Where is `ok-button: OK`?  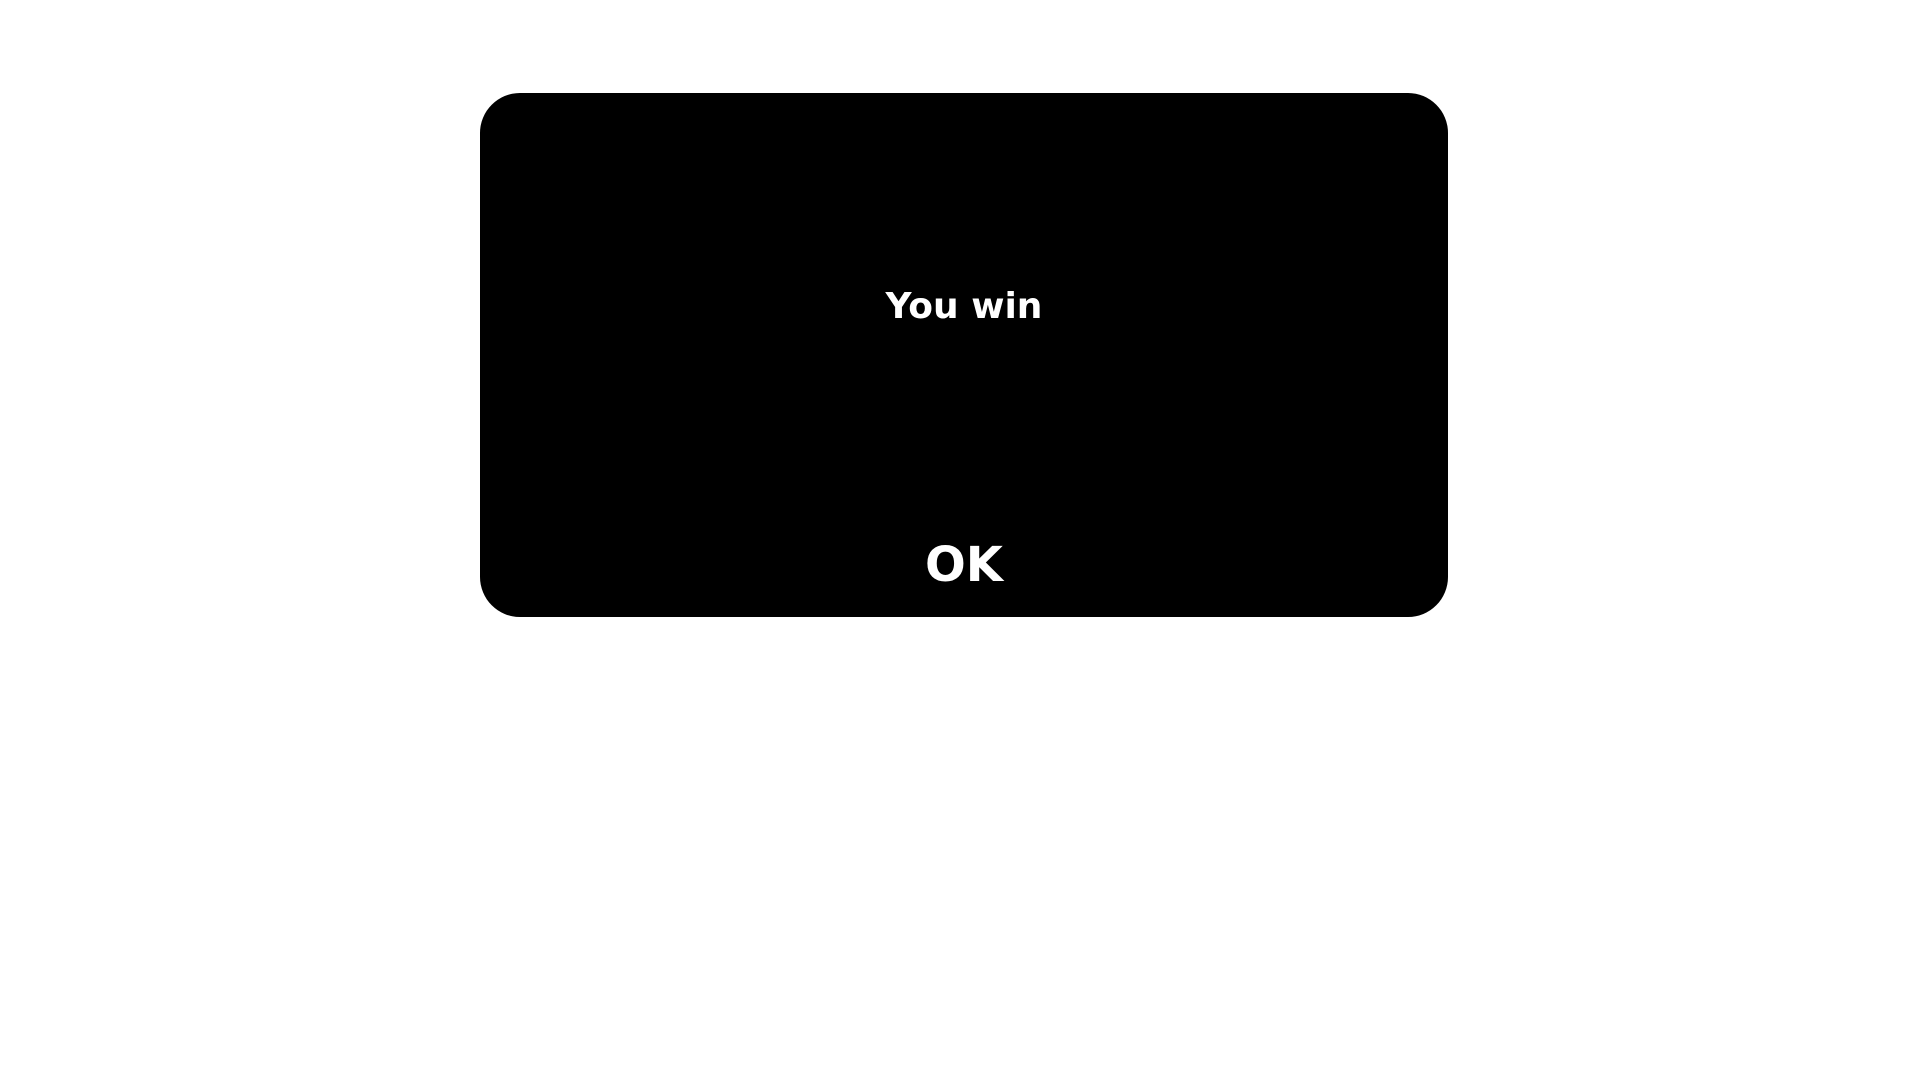
ok-button: OK is located at coordinates (964, 565).